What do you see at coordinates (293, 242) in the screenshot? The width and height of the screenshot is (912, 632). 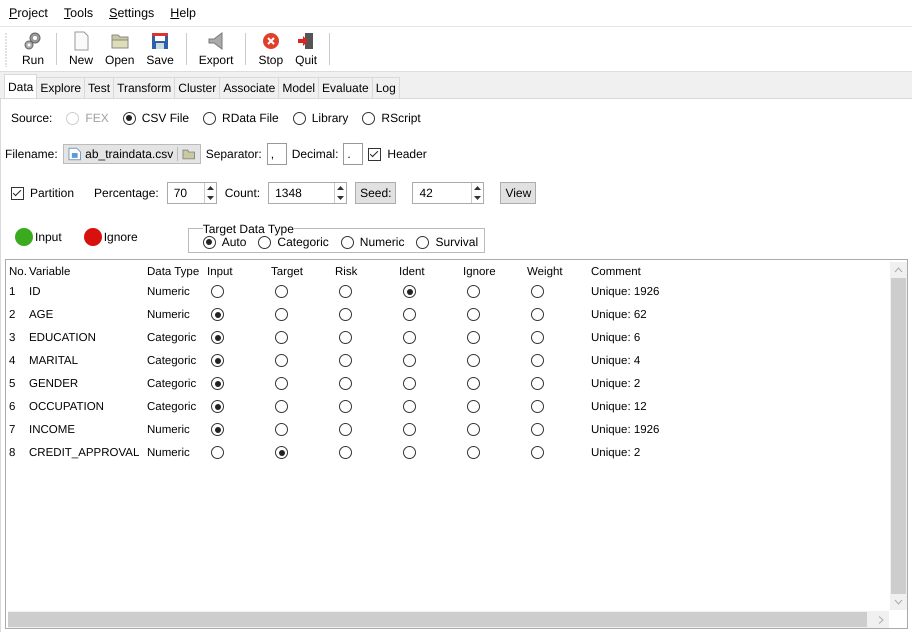 I see `target-type-radio: Categoric` at bounding box center [293, 242].